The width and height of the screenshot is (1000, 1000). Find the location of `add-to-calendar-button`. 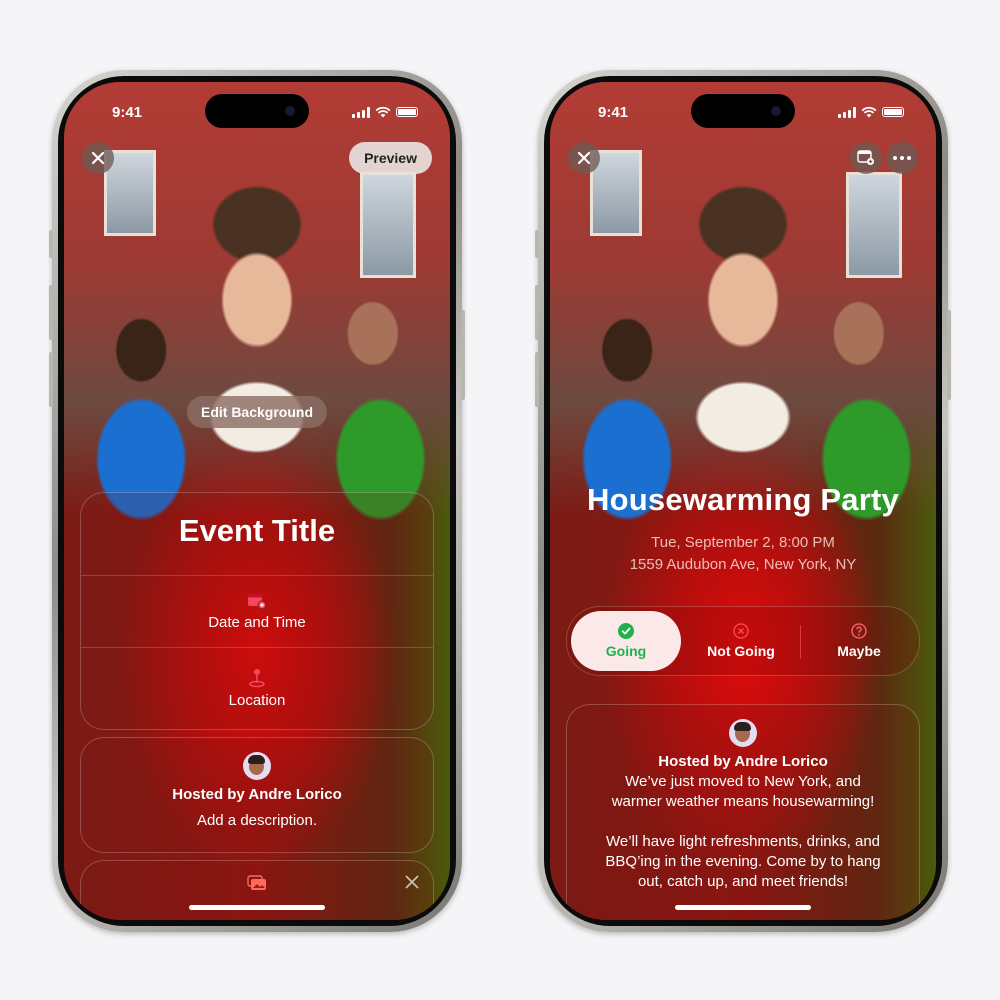

add-to-calendar-button is located at coordinates (866, 158).